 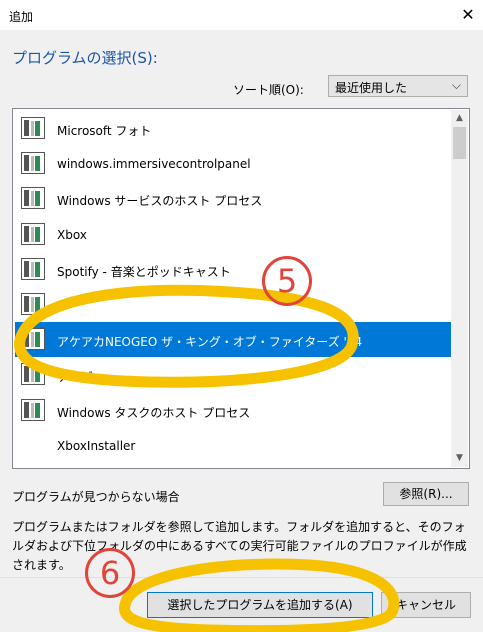 What do you see at coordinates (459, 143) in the screenshot?
I see `scroll-thumb` at bounding box center [459, 143].